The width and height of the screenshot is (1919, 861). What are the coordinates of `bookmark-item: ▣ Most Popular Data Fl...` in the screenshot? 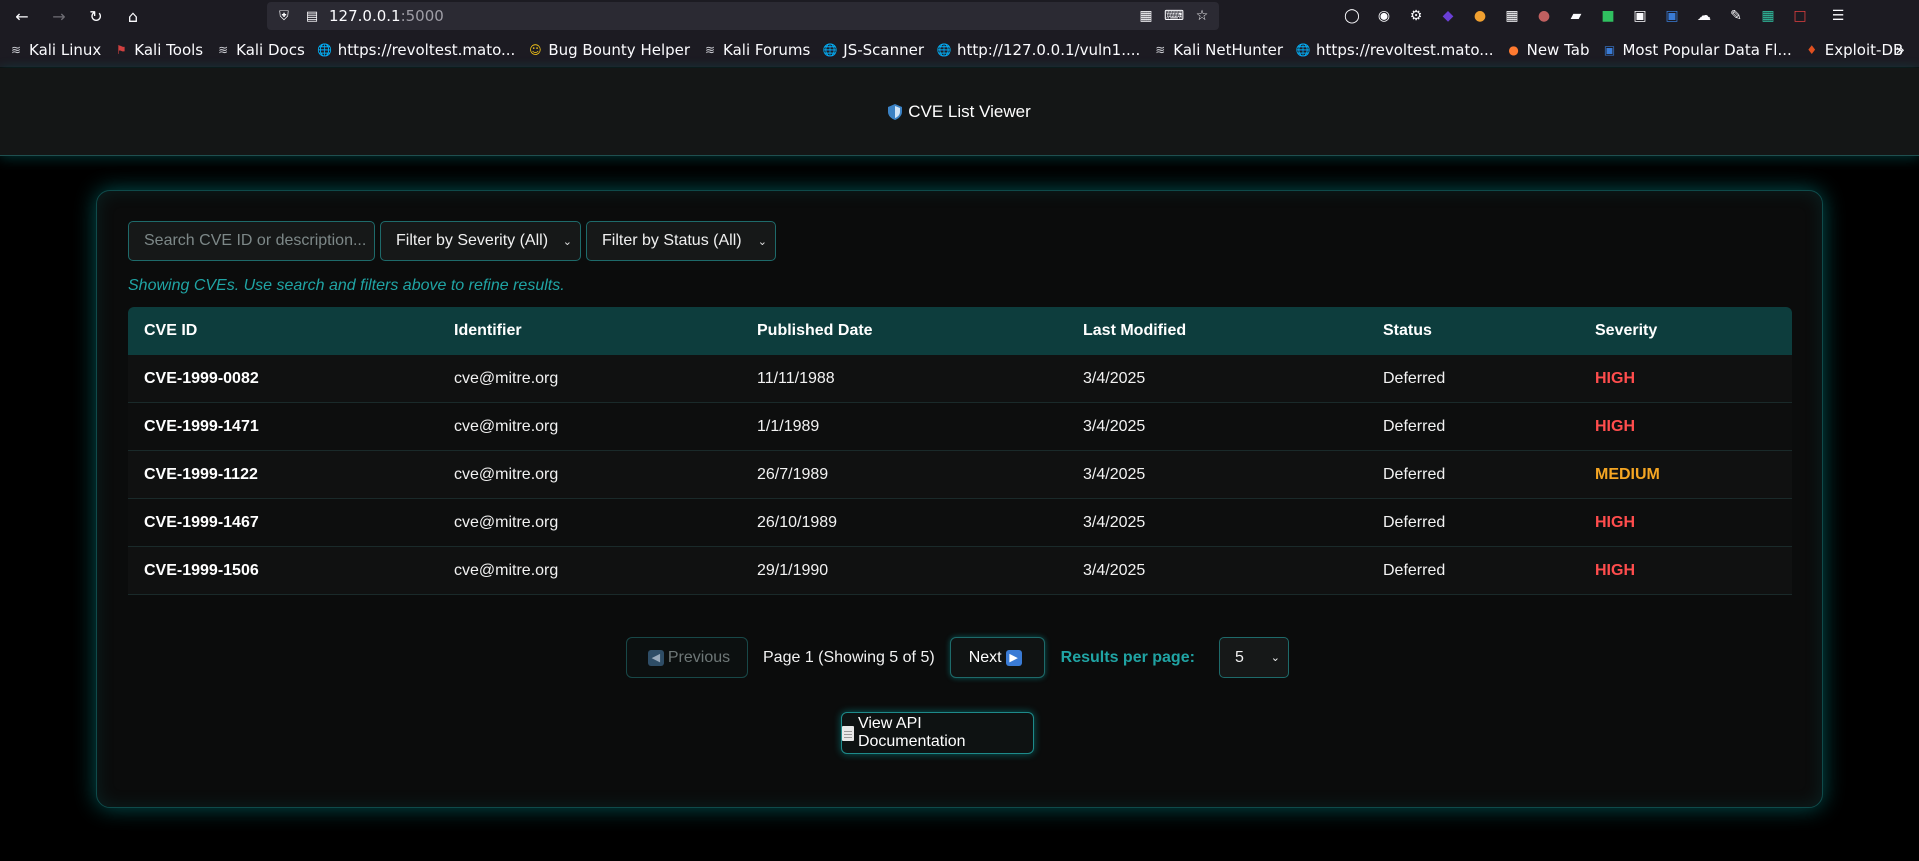 It's located at (1696, 50).